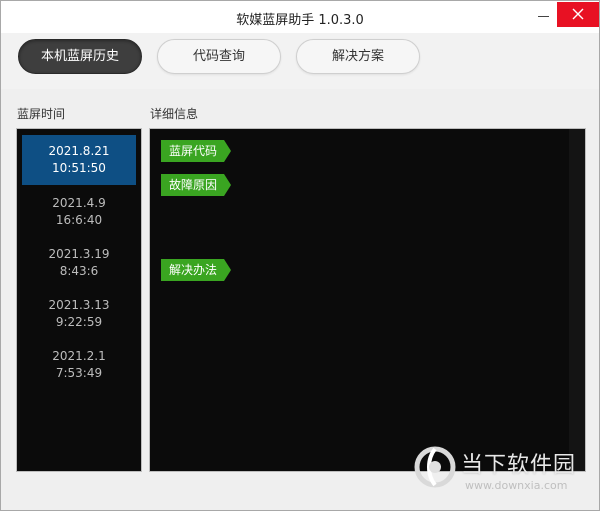 The image size is (600, 511). I want to click on tab-code-lookup: 代码查询, so click(219, 56).